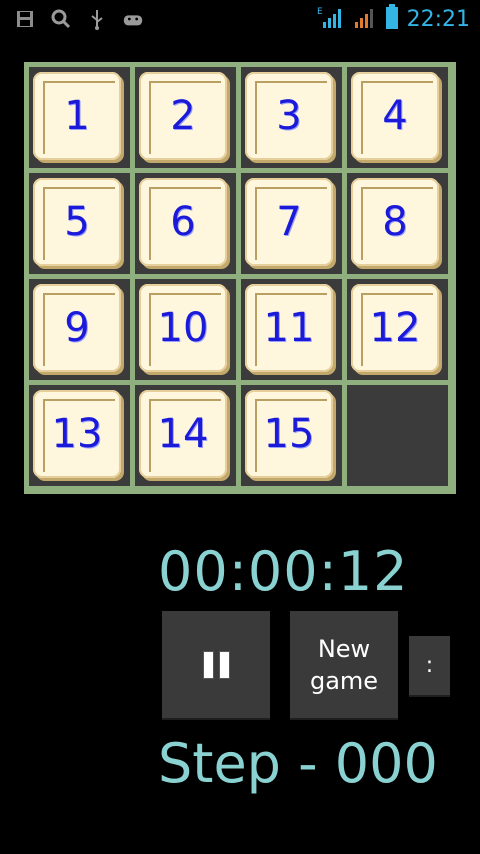 The image size is (480, 854). I want to click on pause-icon, so click(216, 664).